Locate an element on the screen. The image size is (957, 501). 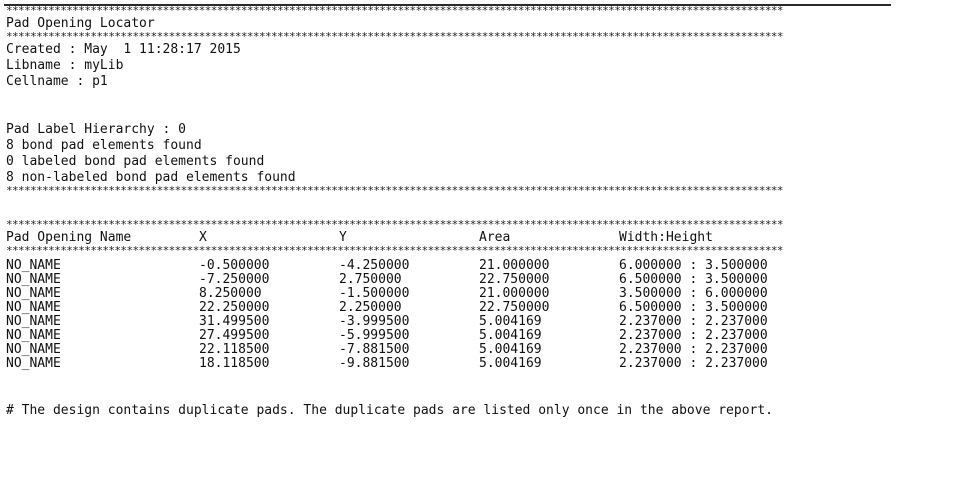
cell-width-height: 6.000000 : 3.500000 is located at coordinates (693, 265).